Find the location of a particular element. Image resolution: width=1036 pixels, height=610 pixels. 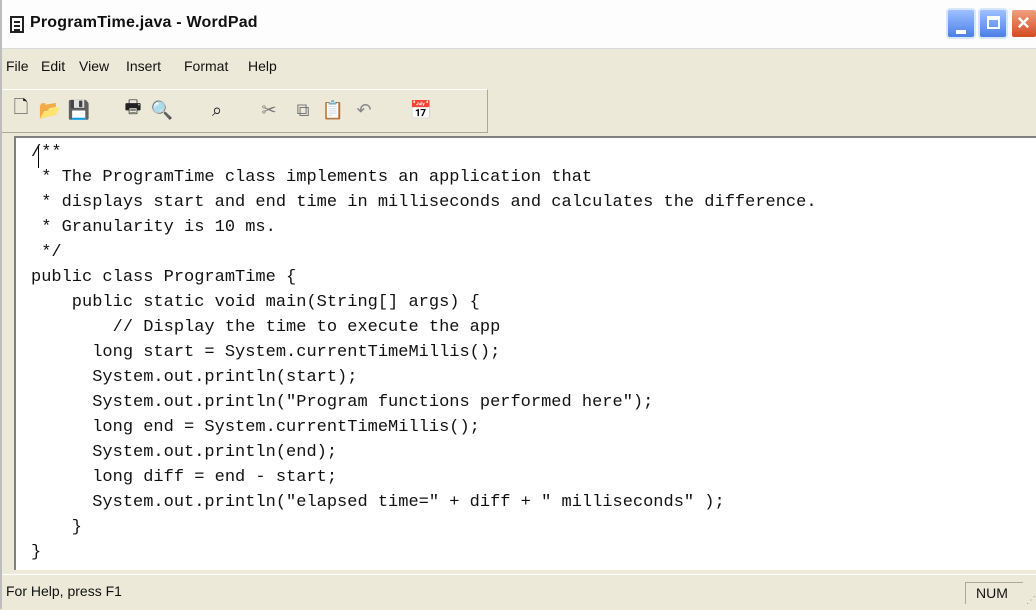

menu-edit: Edit is located at coordinates (53, 66).